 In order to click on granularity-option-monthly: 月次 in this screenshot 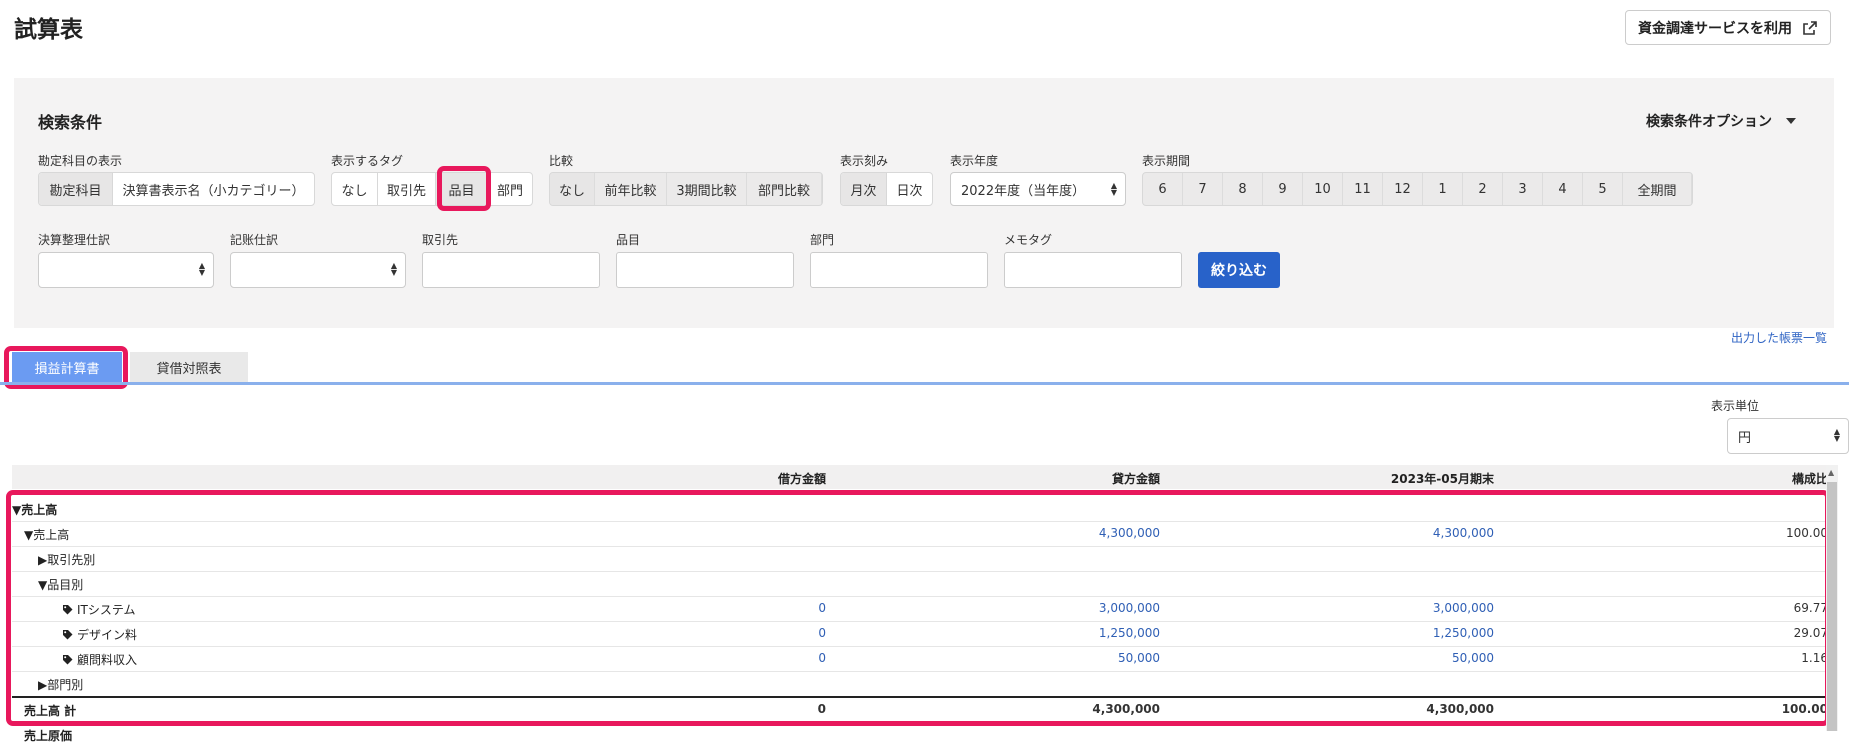, I will do `click(864, 189)`.